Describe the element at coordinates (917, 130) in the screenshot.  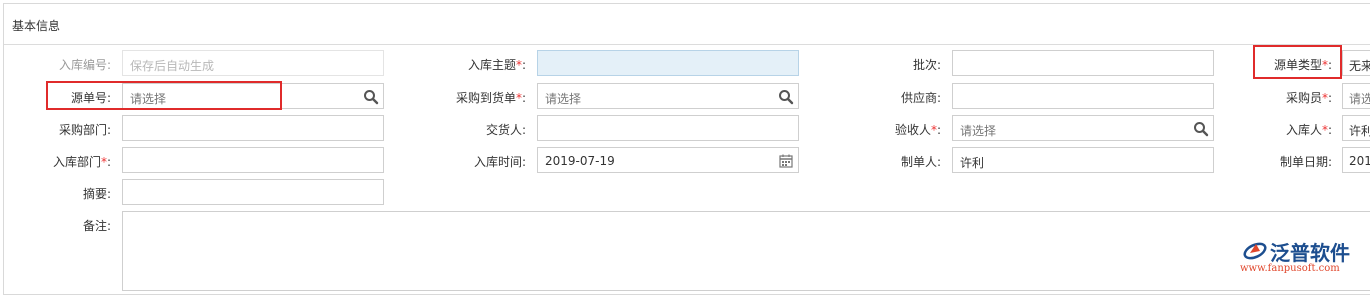
I see `inspector-label: 验收人*:` at that location.